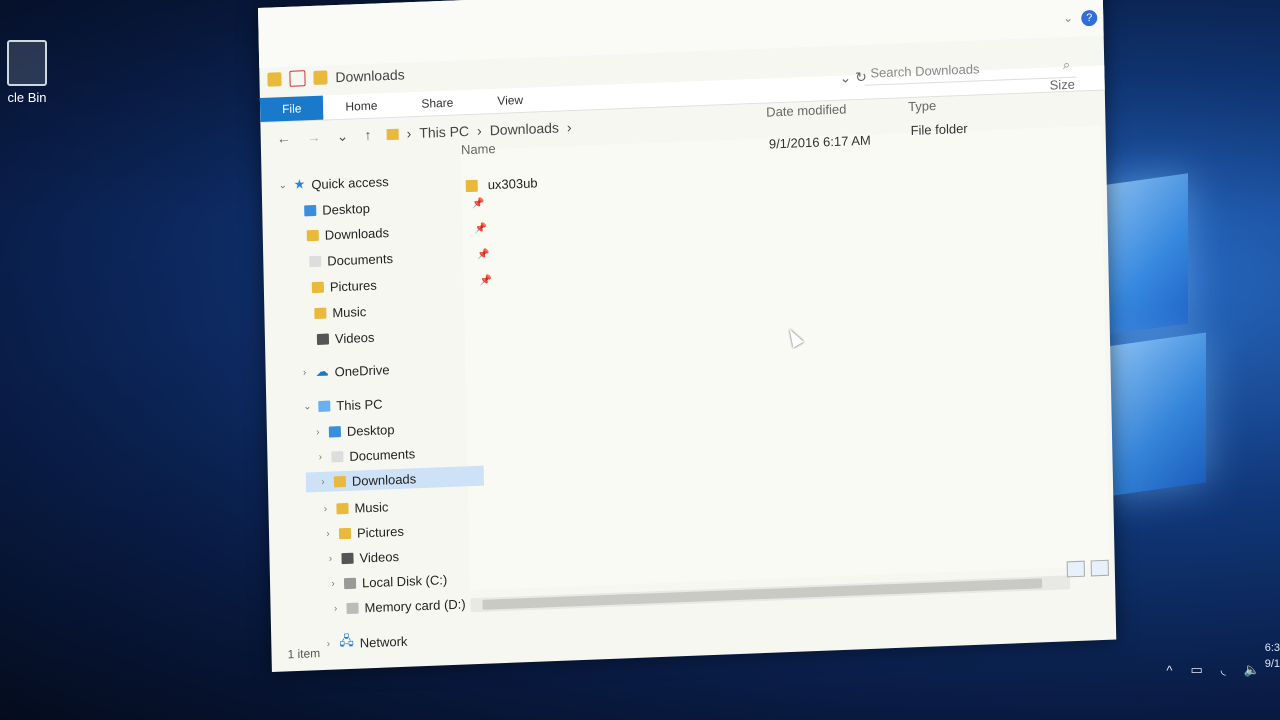  I want to click on downloads-folder-icon, so click(392, 134).